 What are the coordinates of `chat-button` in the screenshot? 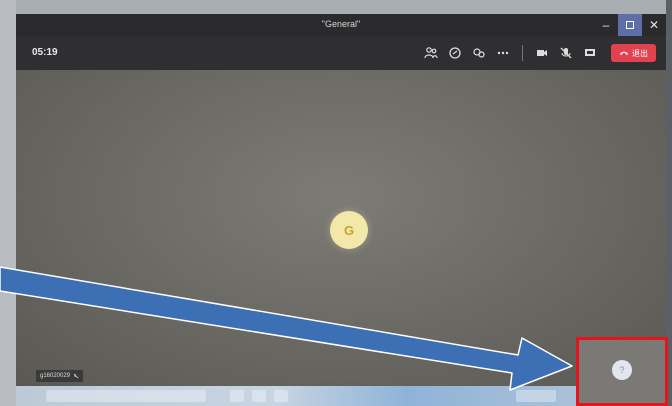 It's located at (455, 53).